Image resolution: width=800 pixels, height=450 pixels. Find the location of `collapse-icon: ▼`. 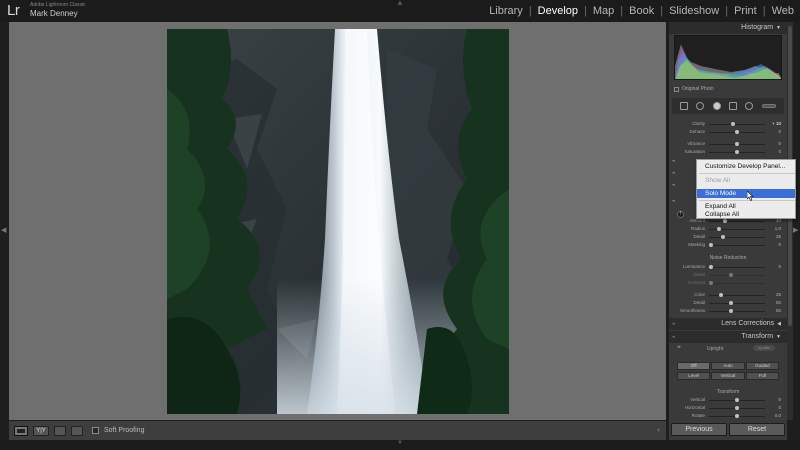

collapse-icon: ▼ is located at coordinates (778, 28).